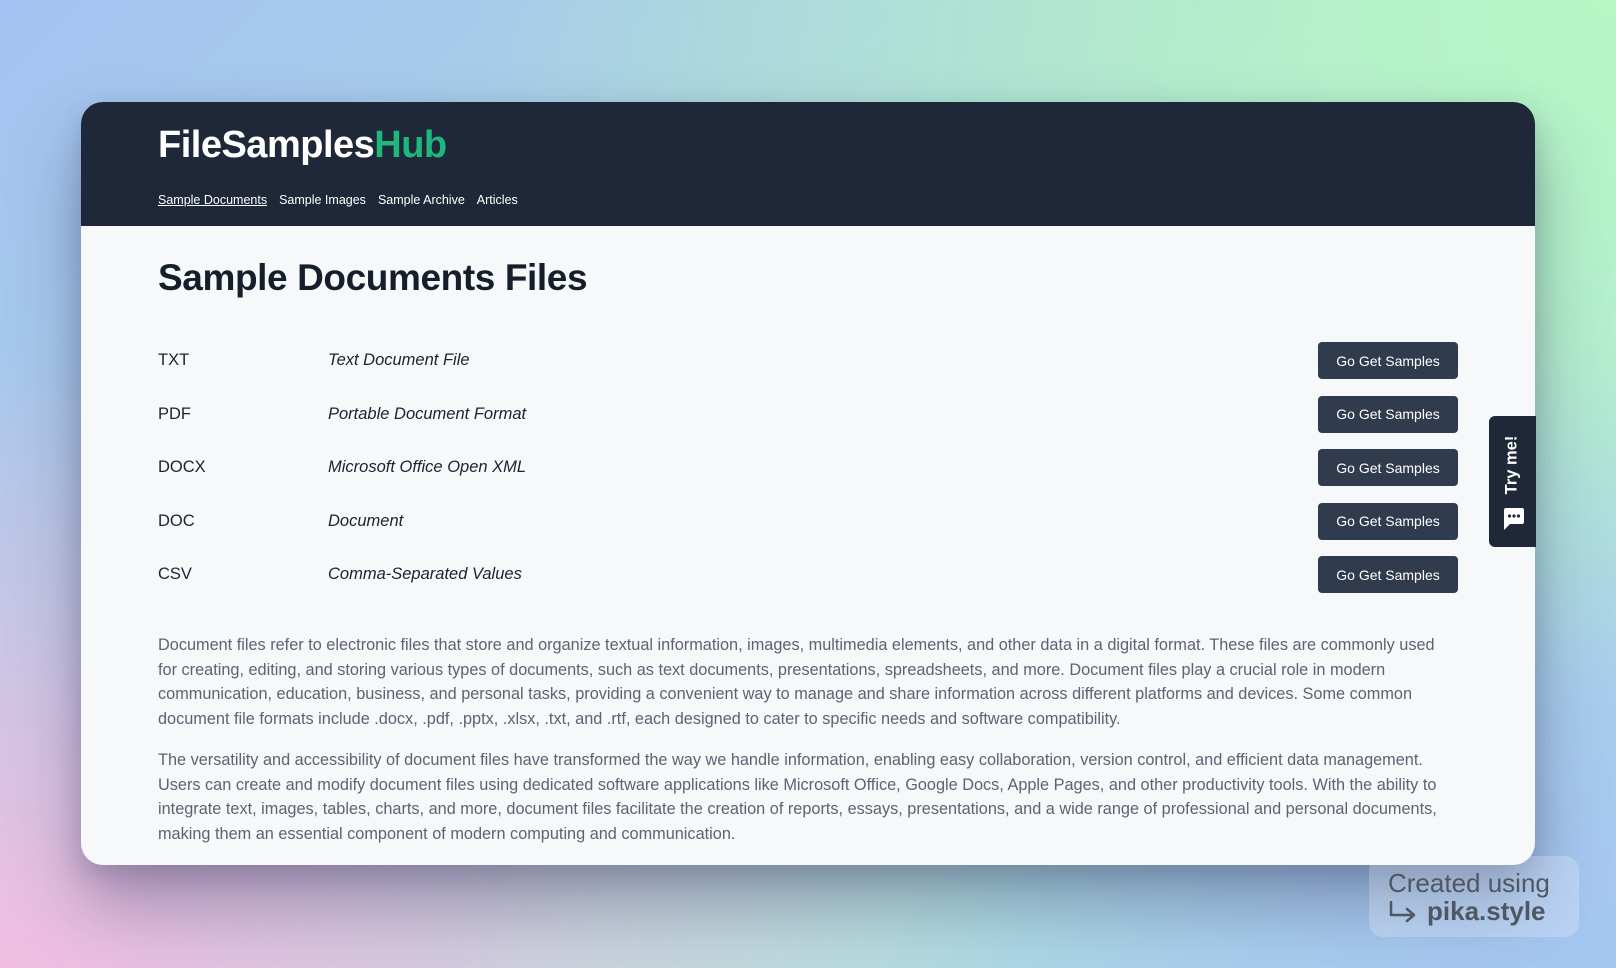 The image size is (1616, 968). Describe the element at coordinates (176, 520) in the screenshot. I see `format-code: DOC` at that location.